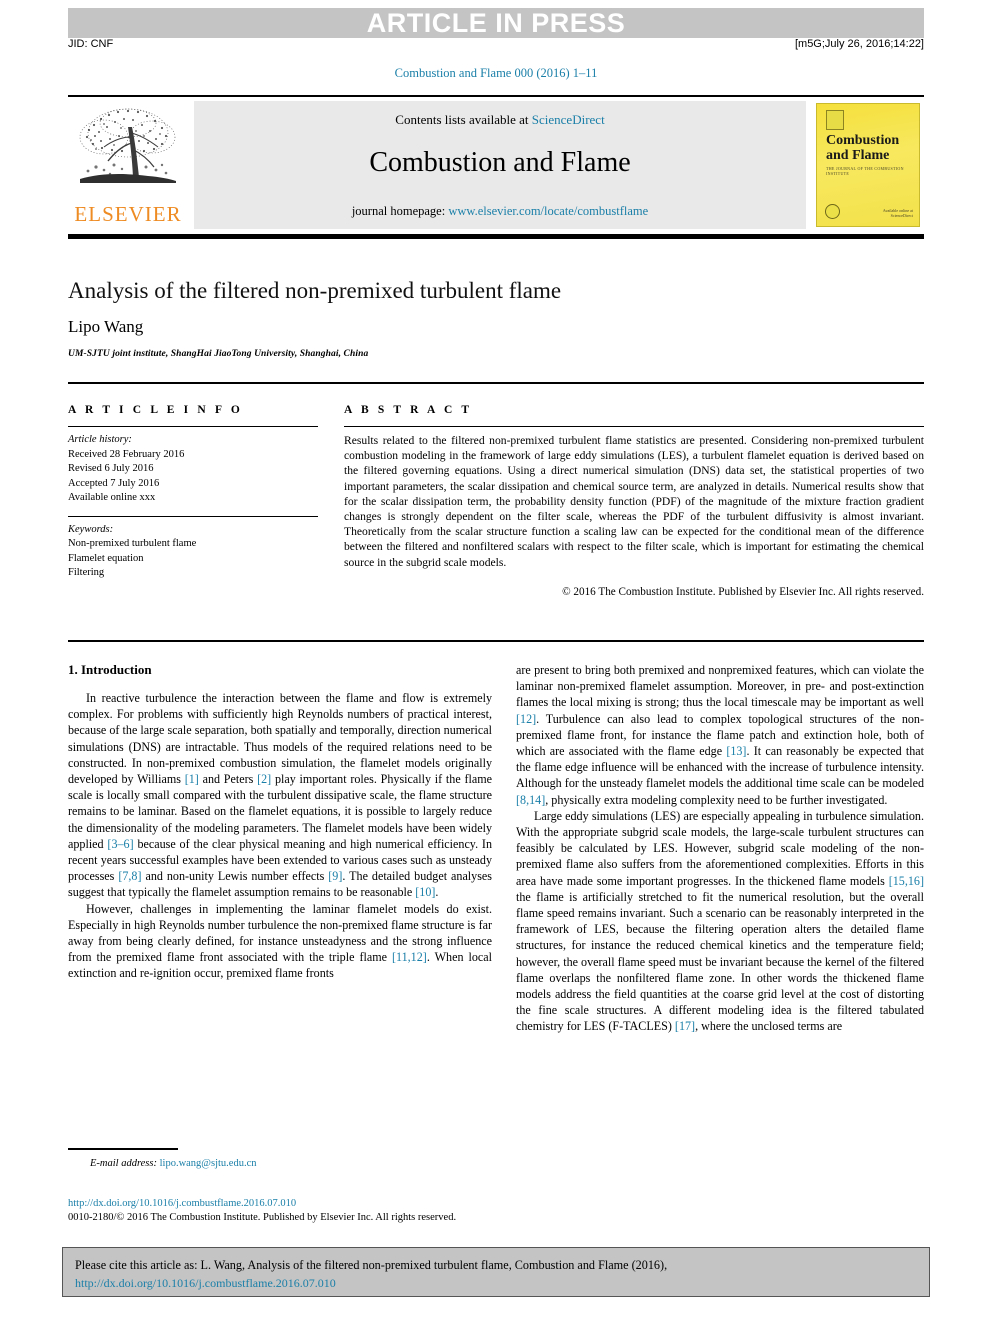  I want to click on elsevier-tree-icon, so click(127, 145).